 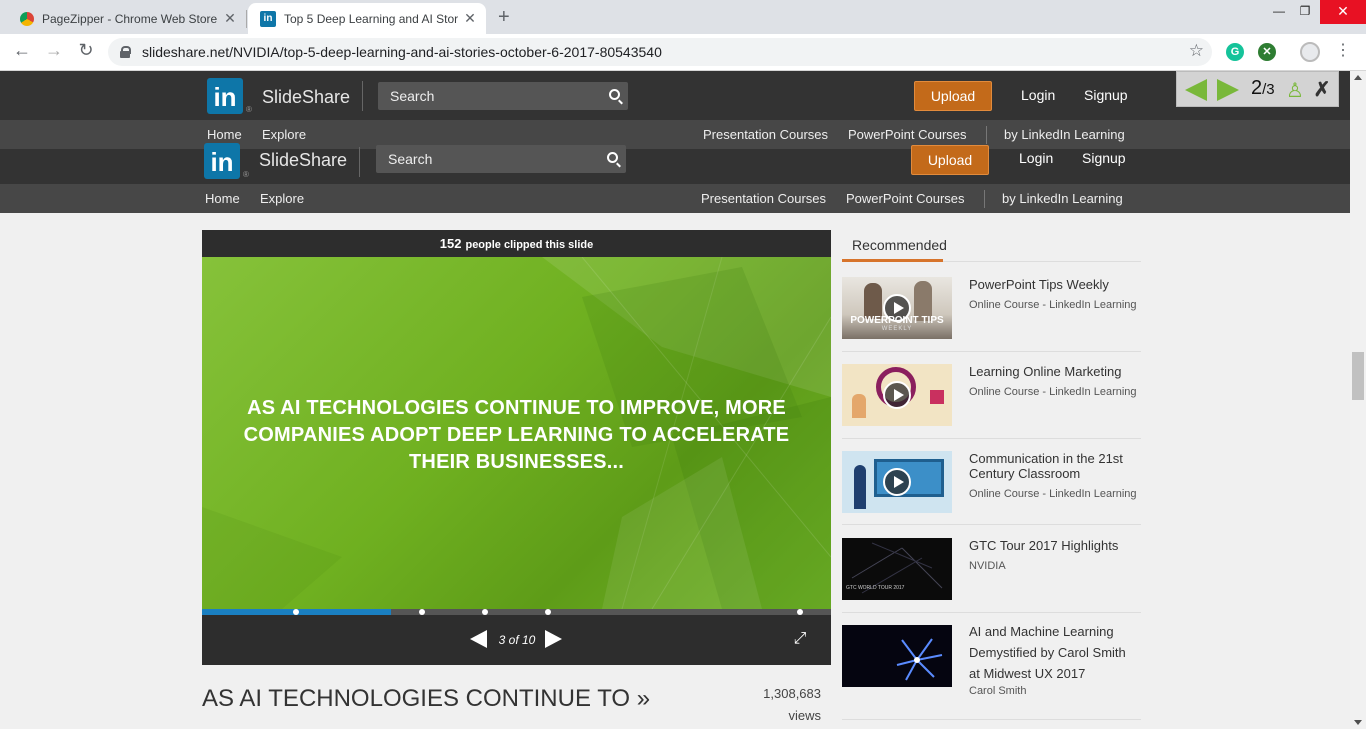 What do you see at coordinates (516, 640) in the screenshot?
I see `slide-controls: 3 of 10 ⤢` at bounding box center [516, 640].